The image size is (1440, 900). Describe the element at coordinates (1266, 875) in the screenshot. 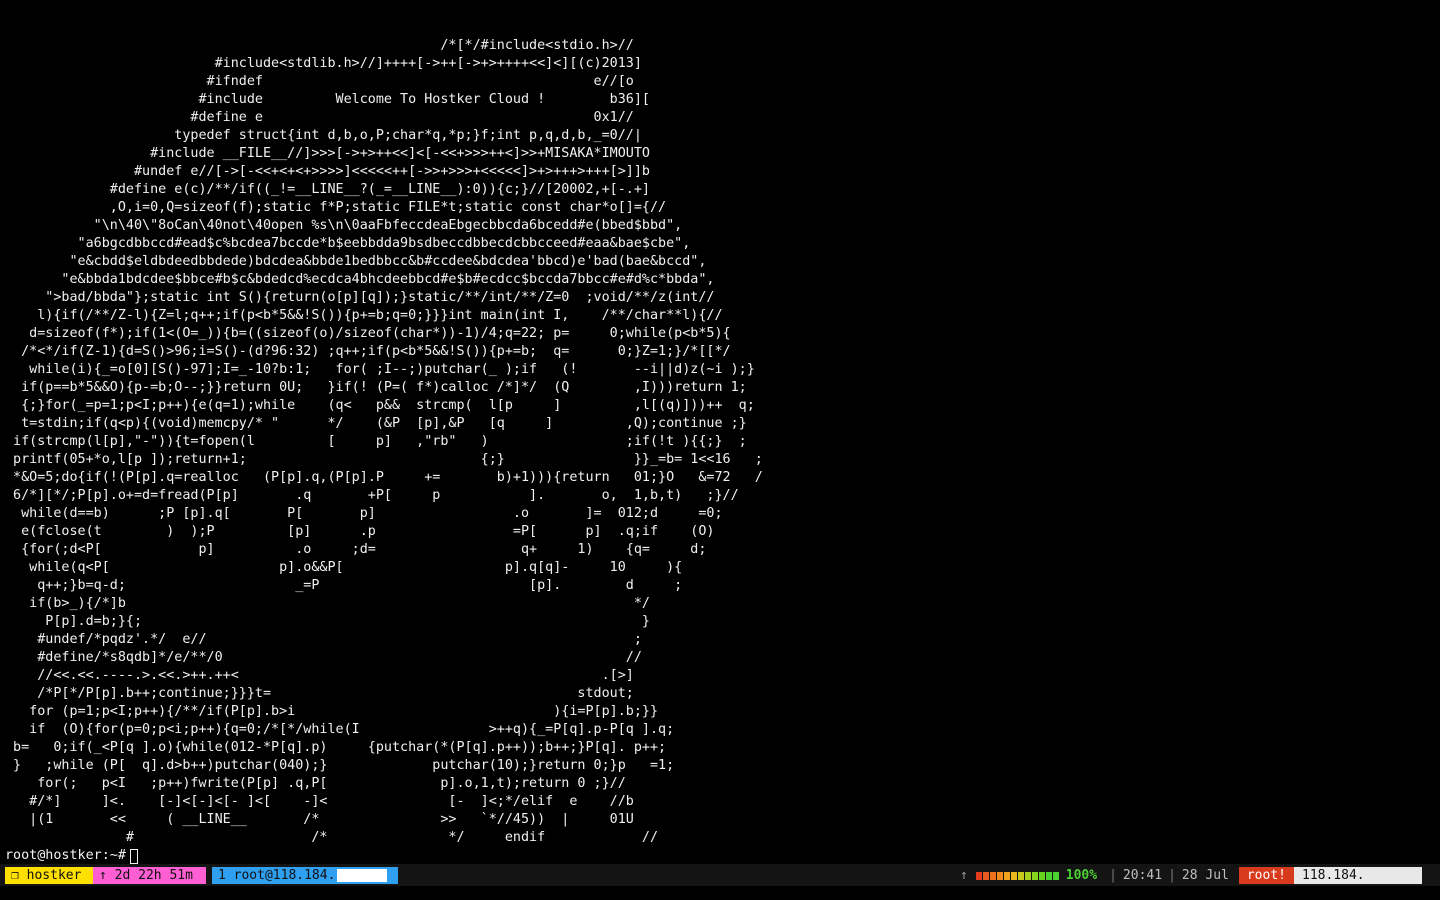

I see `user-badge: root!` at that location.